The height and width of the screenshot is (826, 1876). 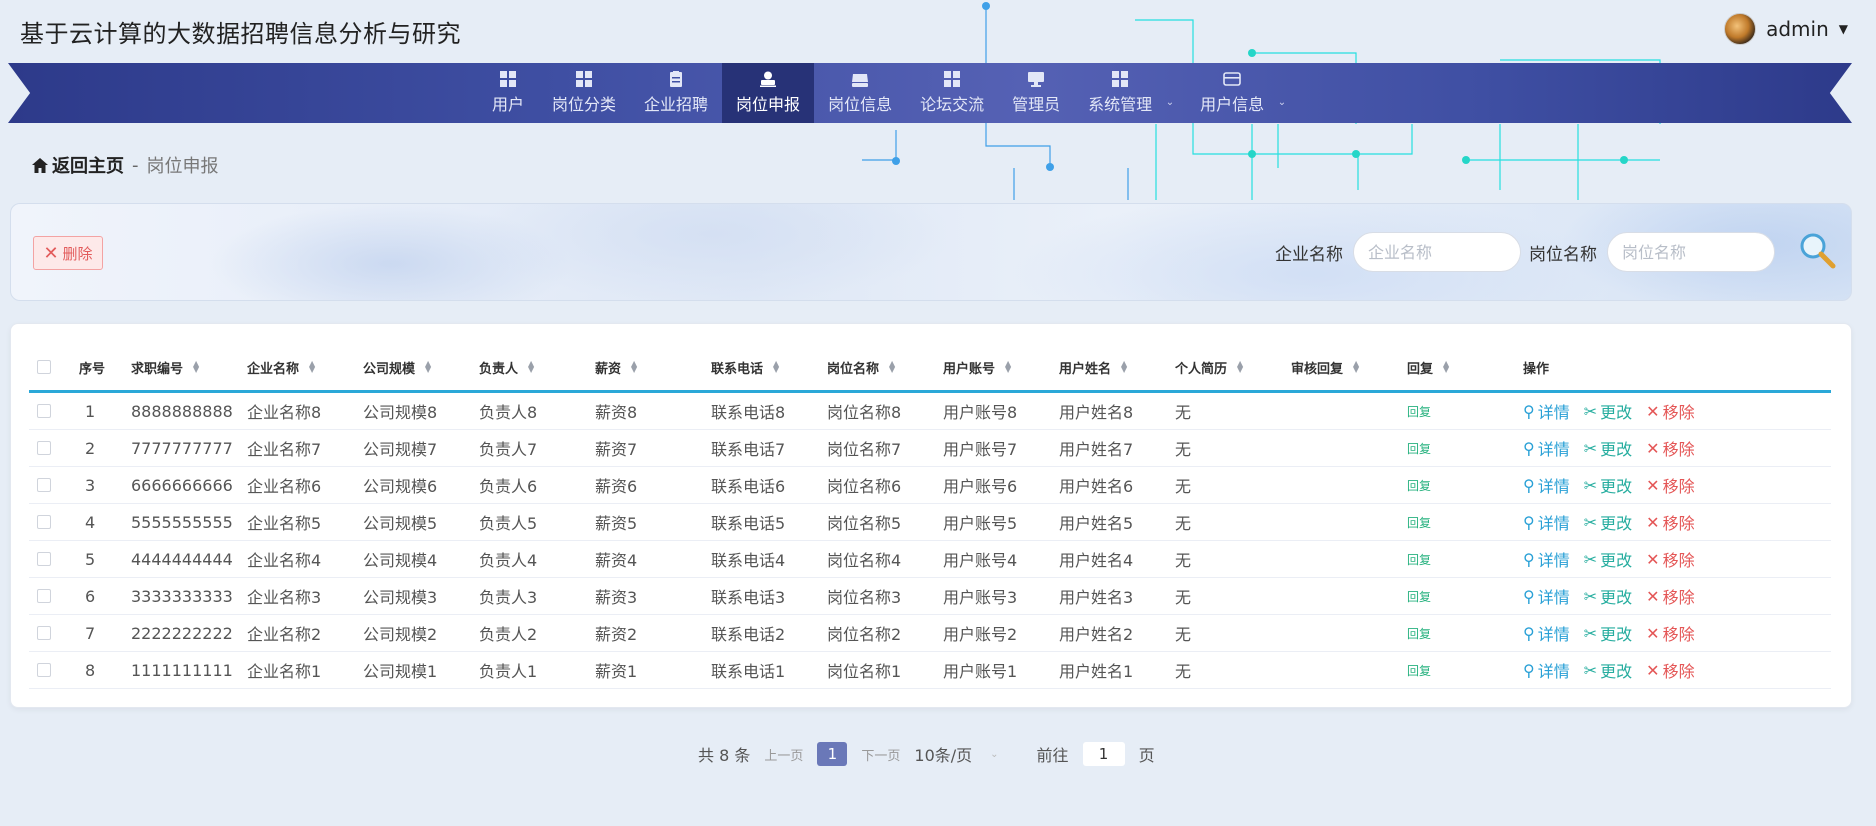 What do you see at coordinates (1455, 367) in the screenshot?
I see `column-header: 回复 ▲ ▼` at bounding box center [1455, 367].